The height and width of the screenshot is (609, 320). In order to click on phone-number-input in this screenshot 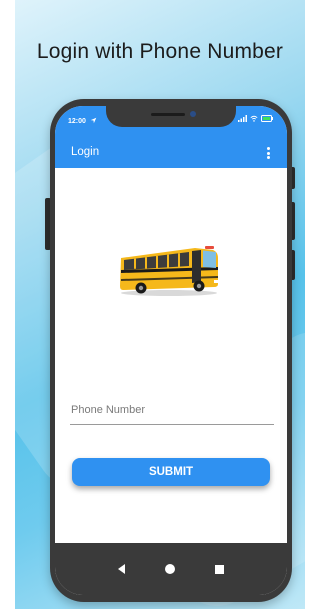, I will do `click(172, 410)`.